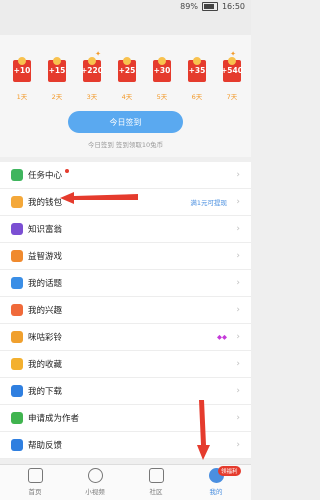 The image size is (320, 500). Describe the element at coordinates (189, 6) in the screenshot. I see `battery-percent: 89%` at that location.